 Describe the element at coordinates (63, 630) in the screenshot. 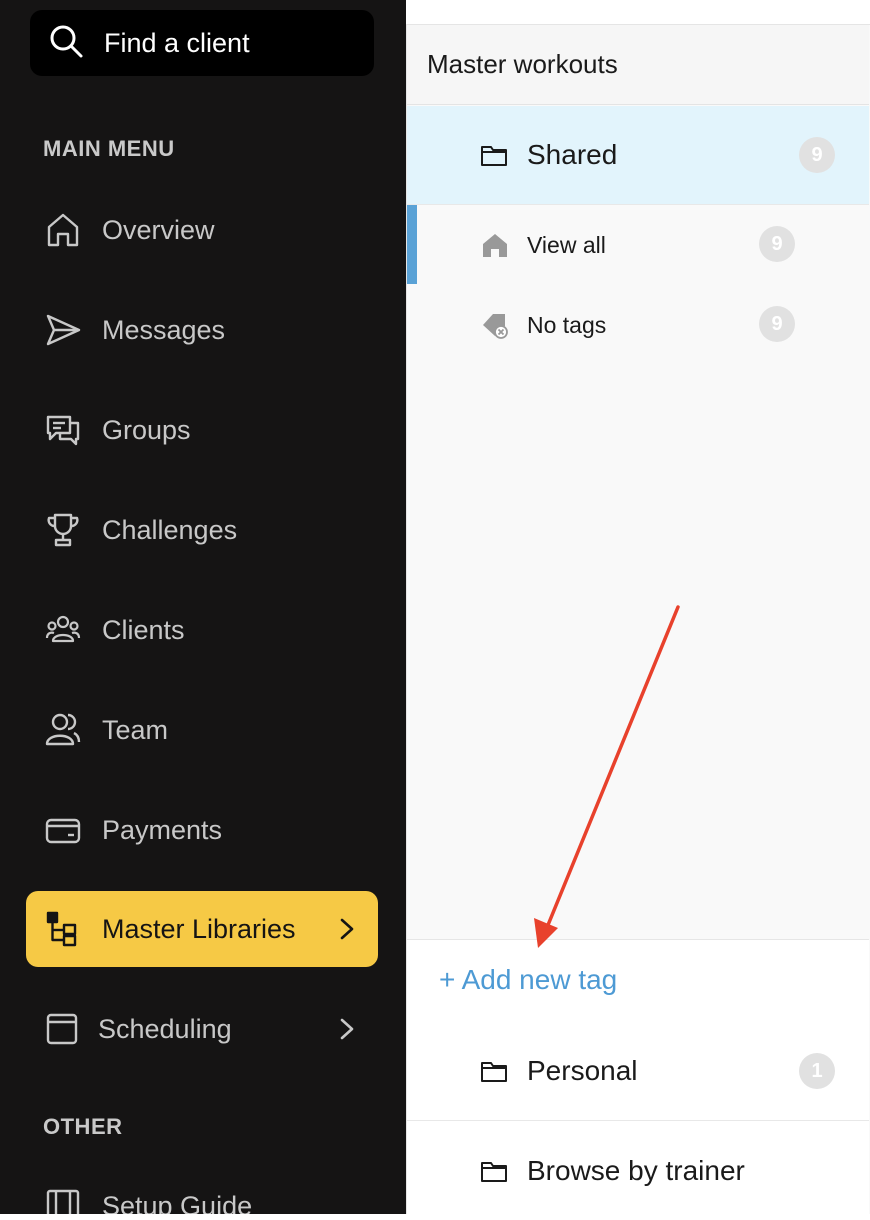

I see `clients-icon` at that location.